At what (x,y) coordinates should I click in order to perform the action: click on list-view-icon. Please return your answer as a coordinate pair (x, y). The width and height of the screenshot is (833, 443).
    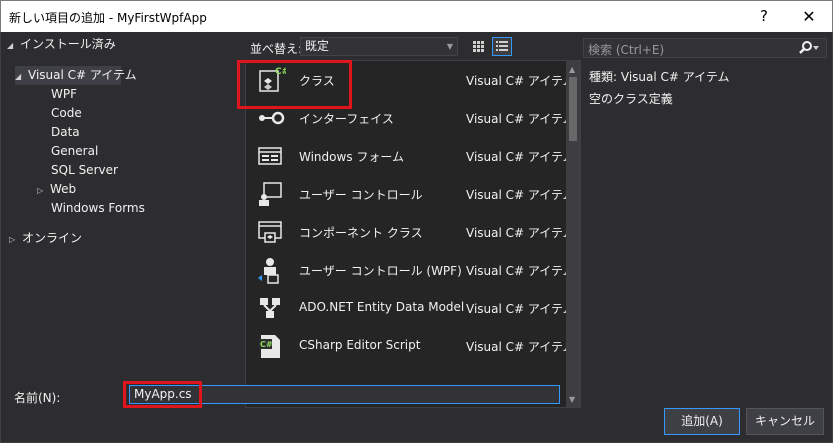
    Looking at the image, I should click on (502, 46).